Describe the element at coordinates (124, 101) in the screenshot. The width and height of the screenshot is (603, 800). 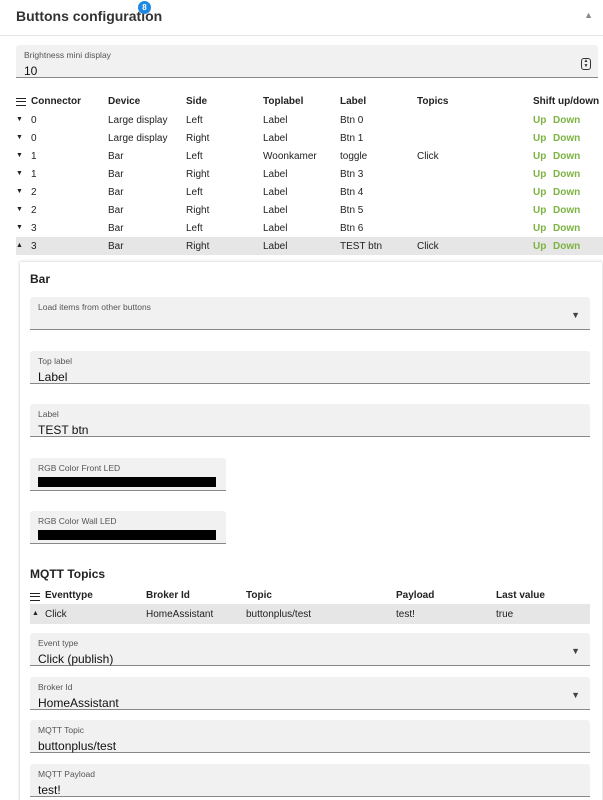
I see `col-device: Device` at that location.